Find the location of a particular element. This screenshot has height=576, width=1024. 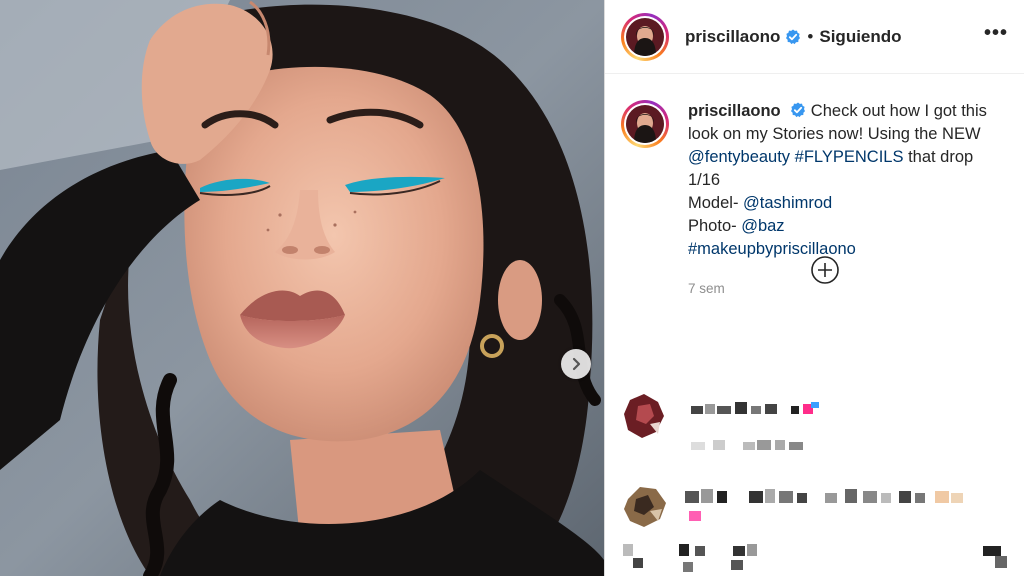

avatar is located at coordinates (645, 36).